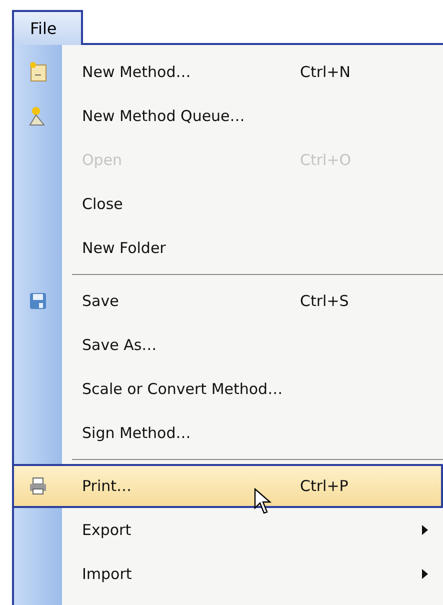 This screenshot has height=605, width=443. I want to click on menu-item: Save Ctrl+S, so click(227, 301).